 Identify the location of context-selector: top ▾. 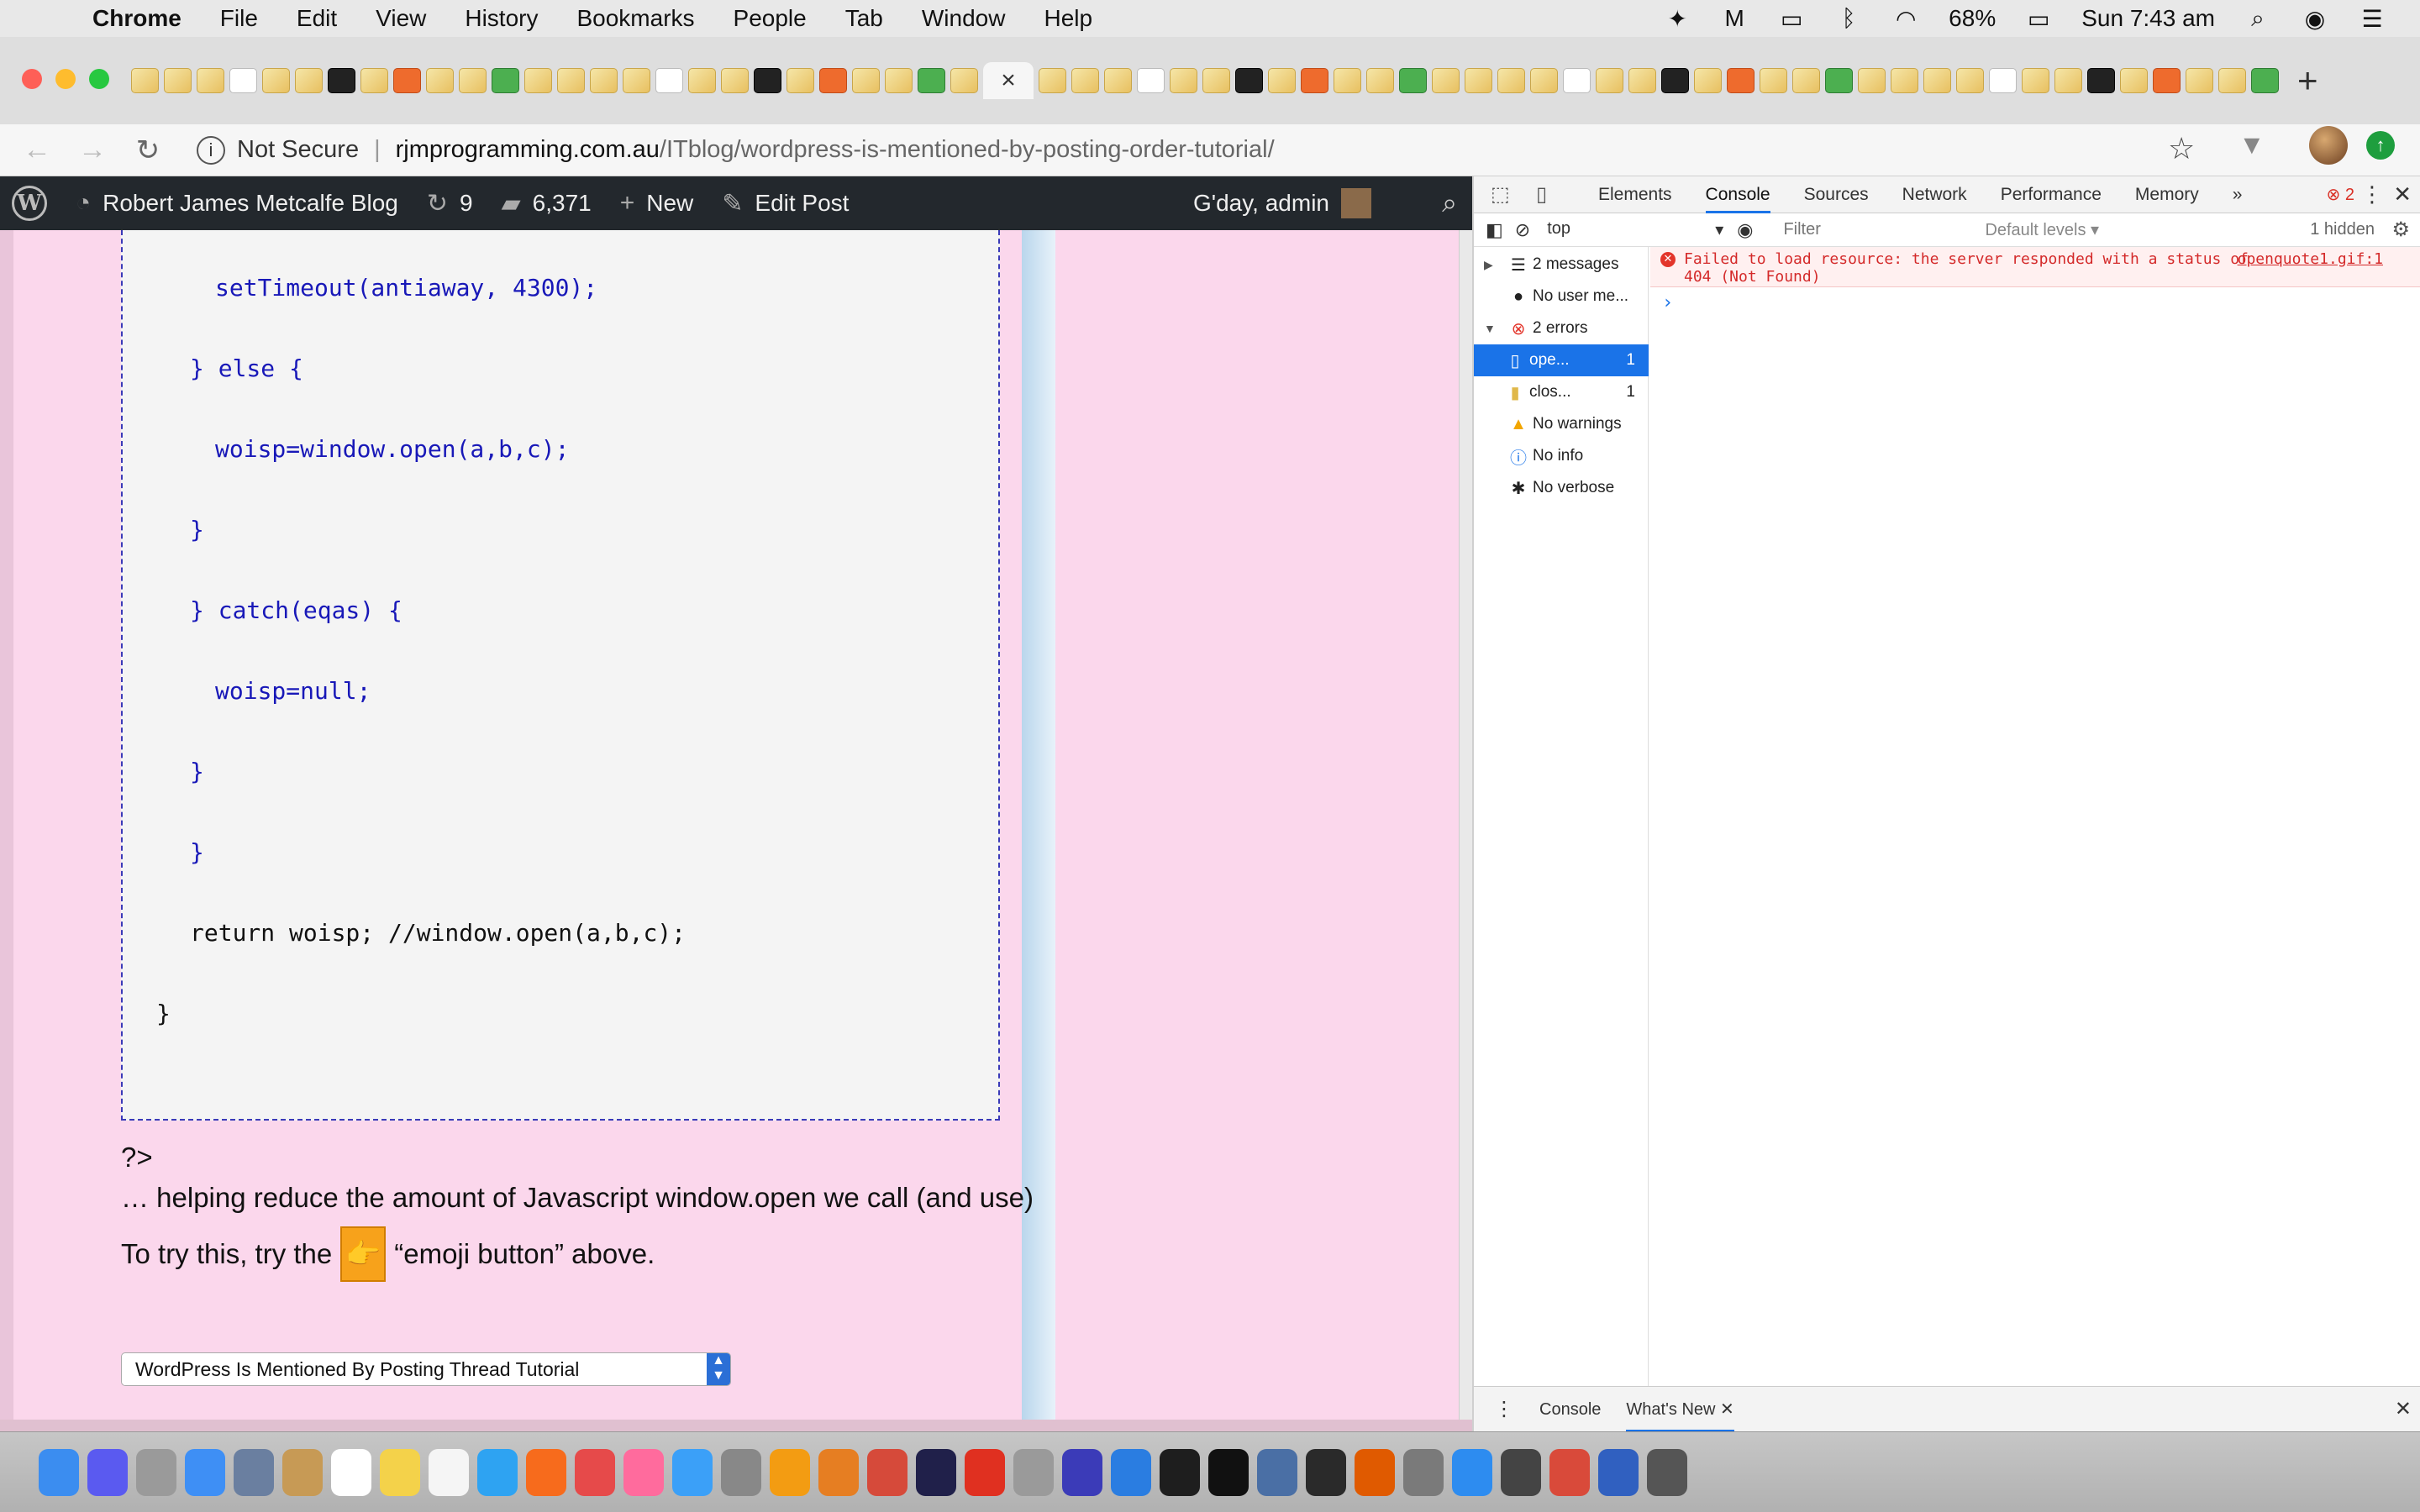
(1635, 229).